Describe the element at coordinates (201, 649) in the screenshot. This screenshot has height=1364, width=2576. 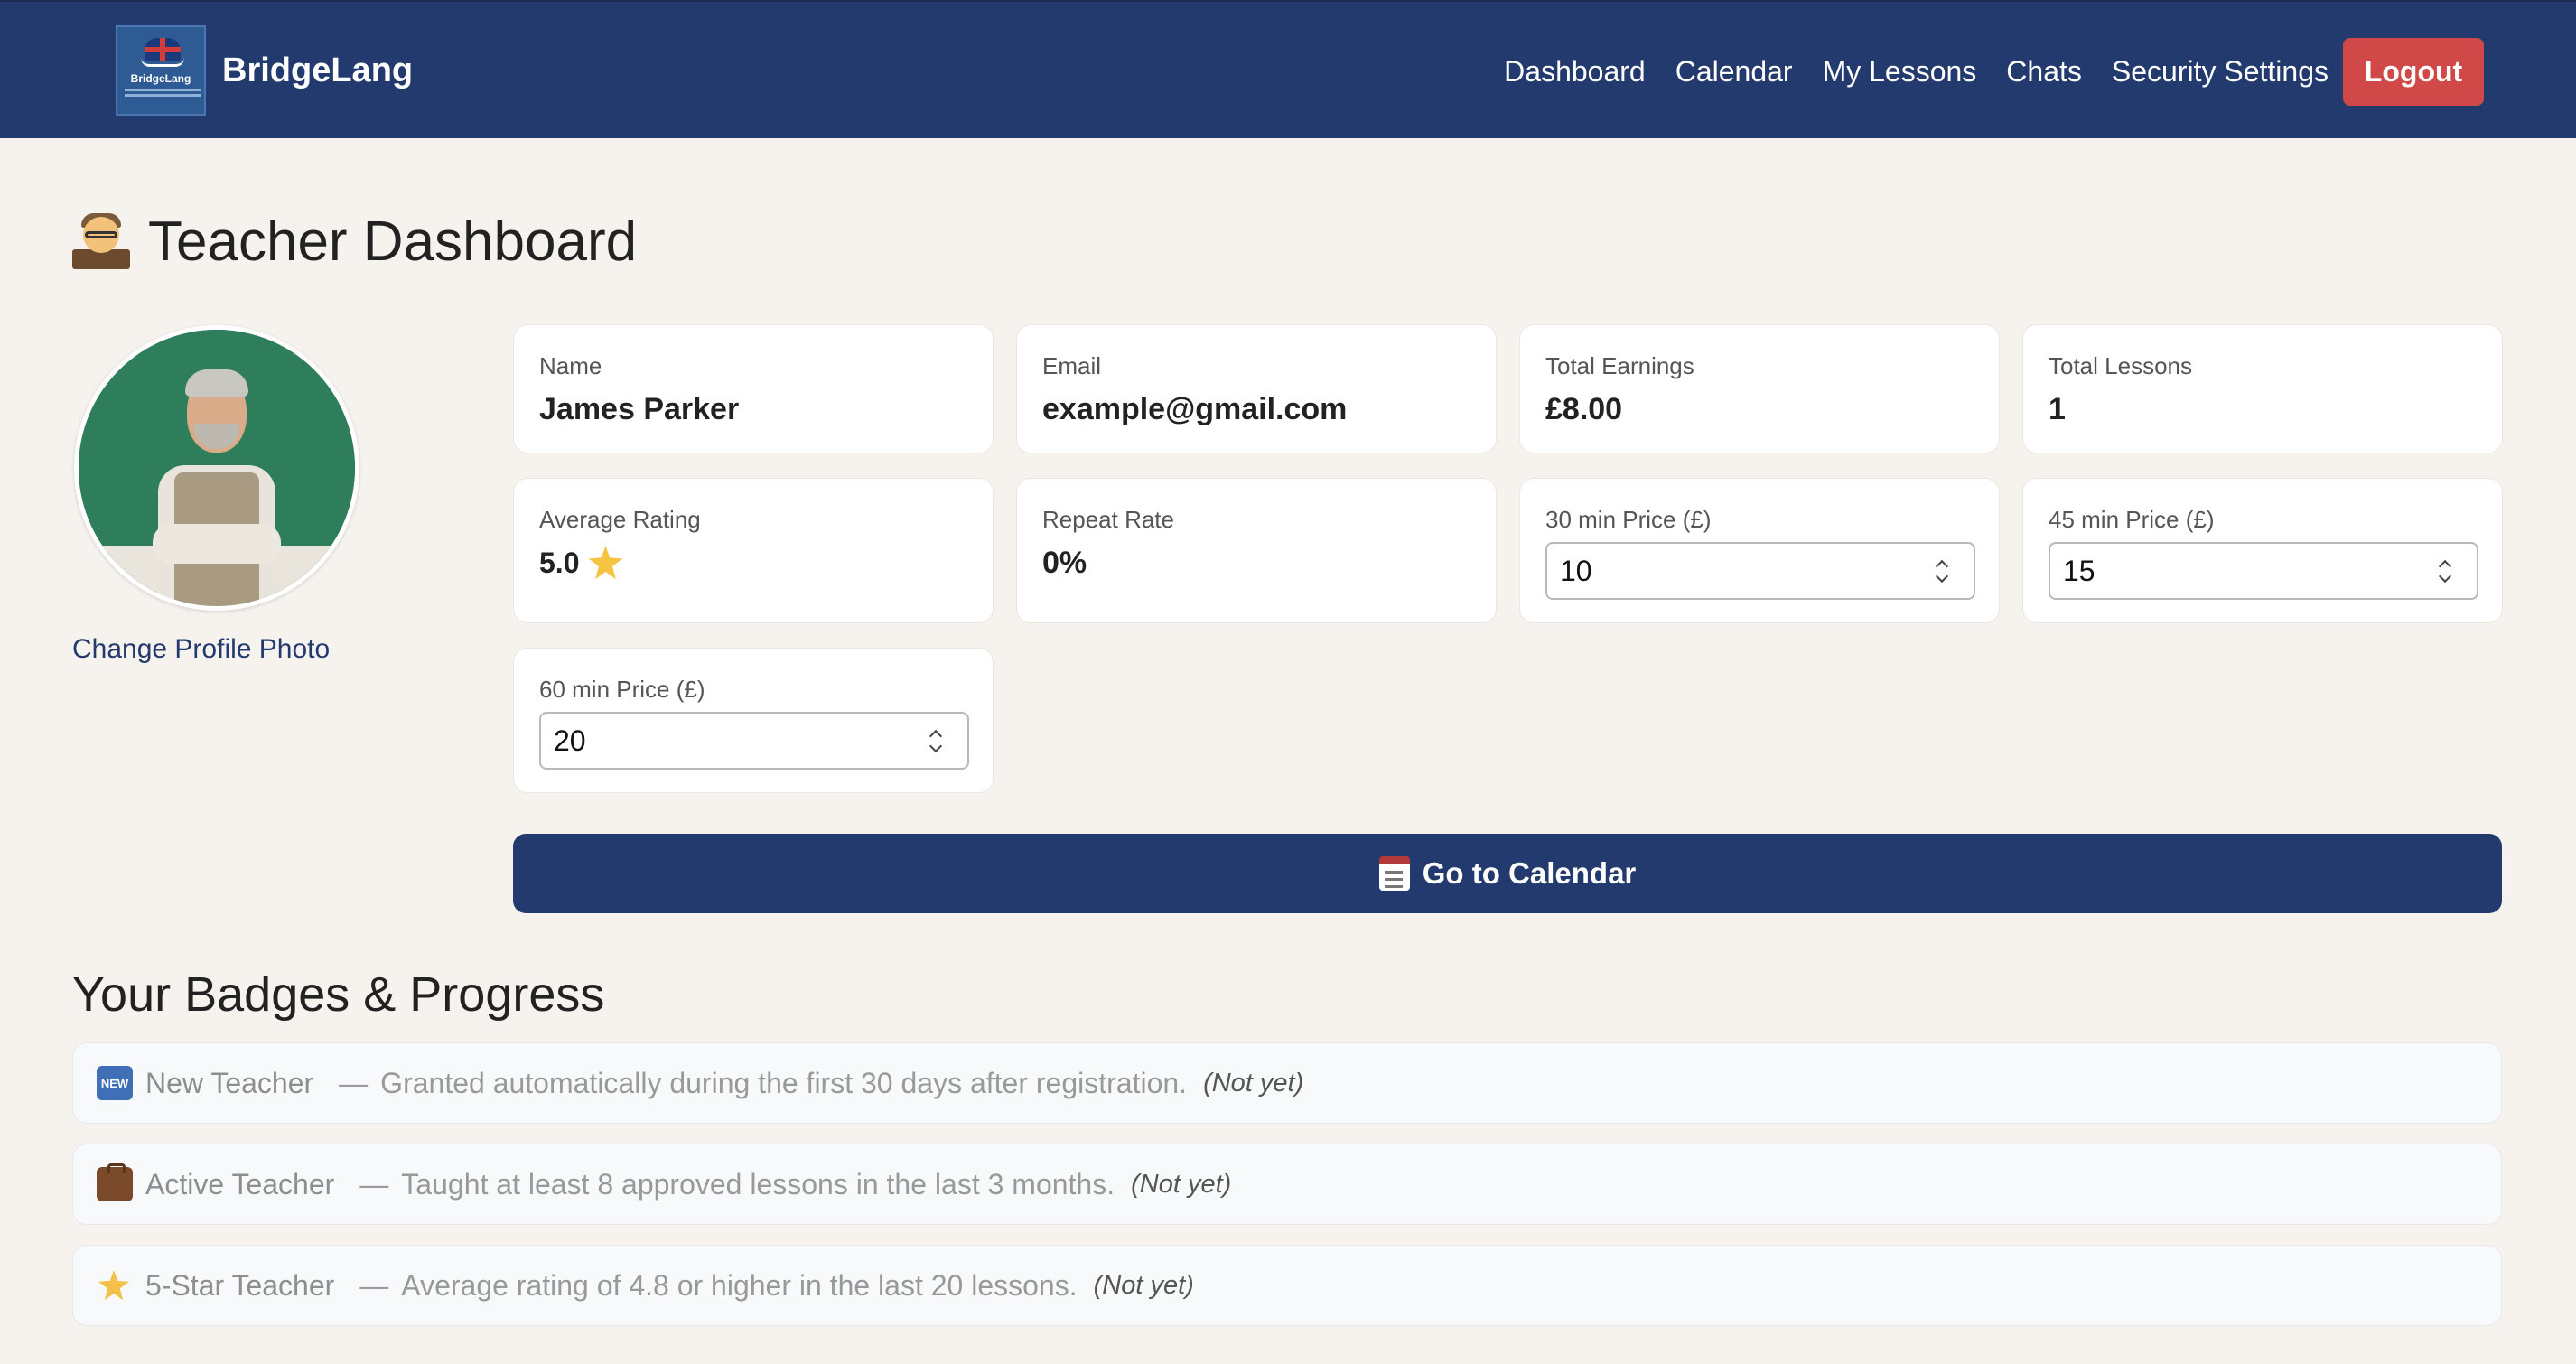
I see `change-profile-photo-link: Change Profile Photo` at that location.